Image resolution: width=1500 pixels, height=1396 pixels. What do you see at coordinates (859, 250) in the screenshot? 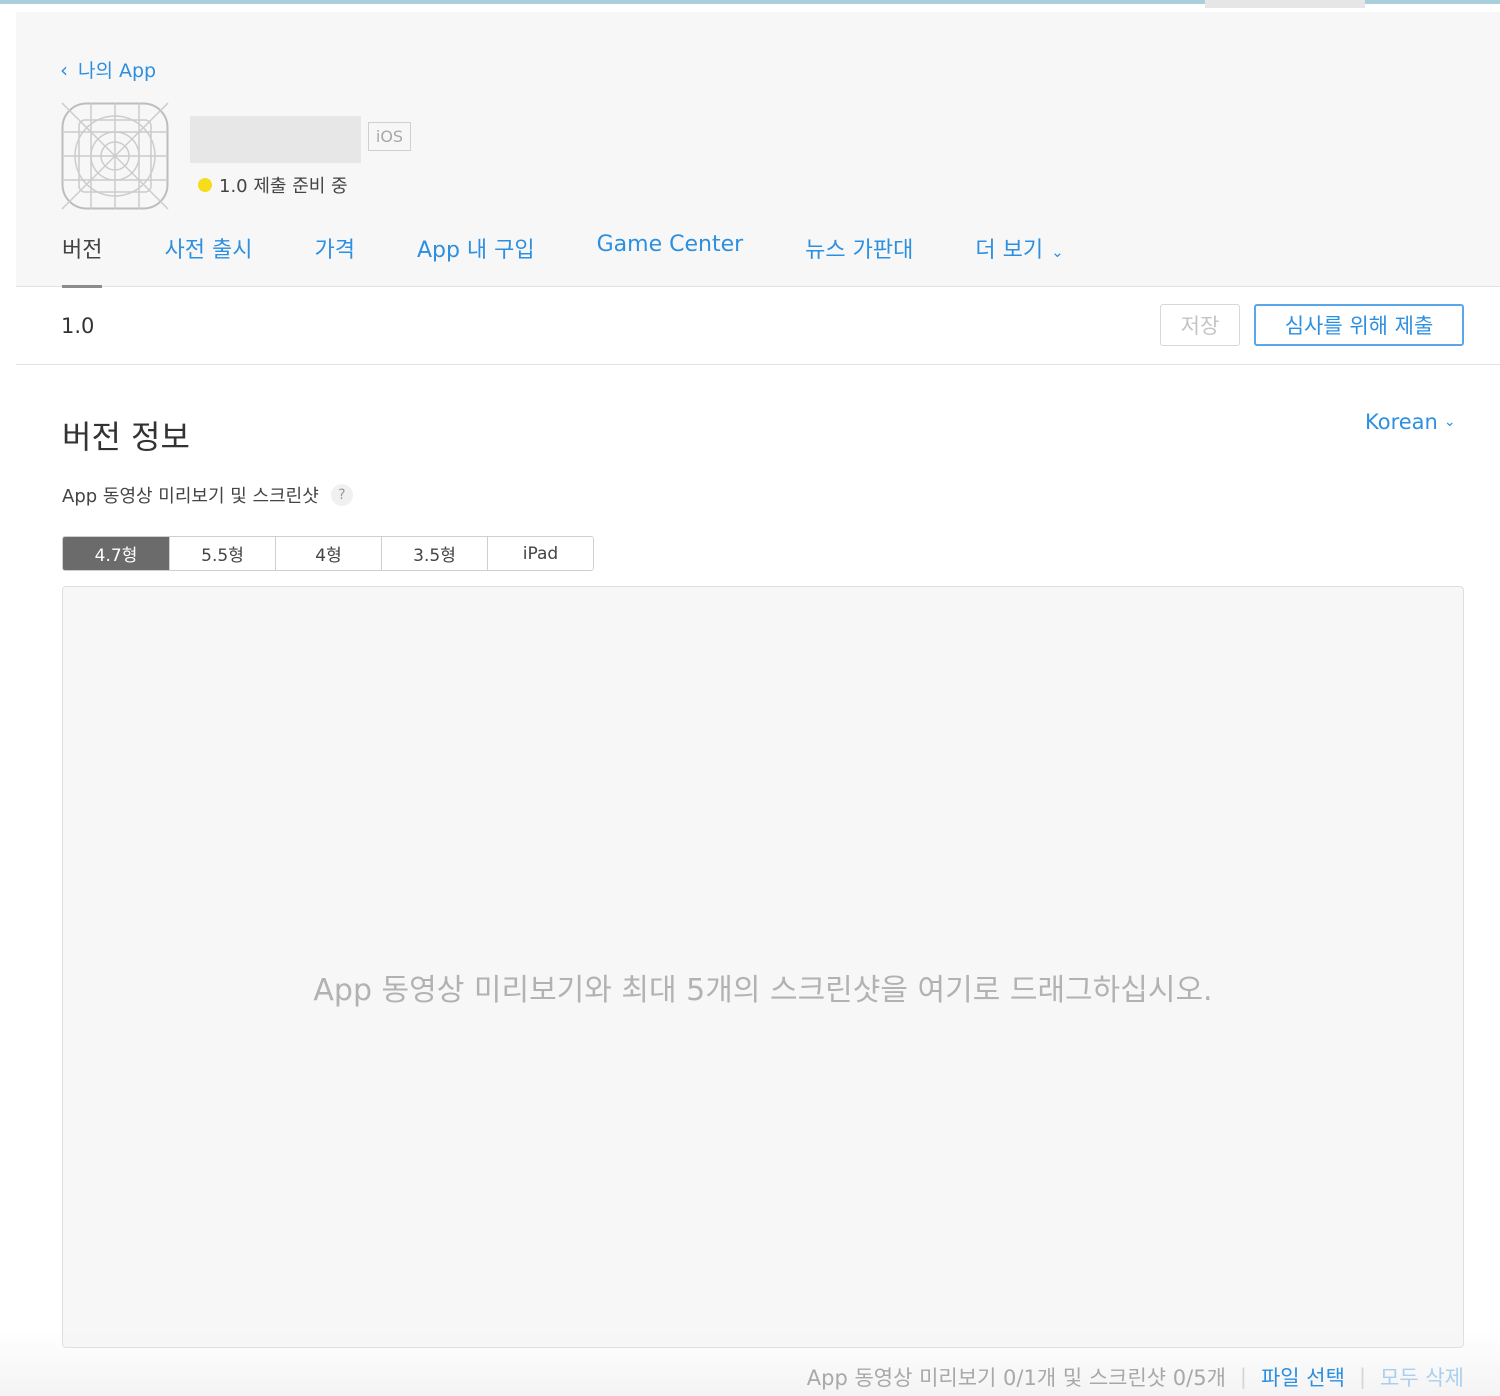
I see `tab-label: 뉴스 가판대` at bounding box center [859, 250].